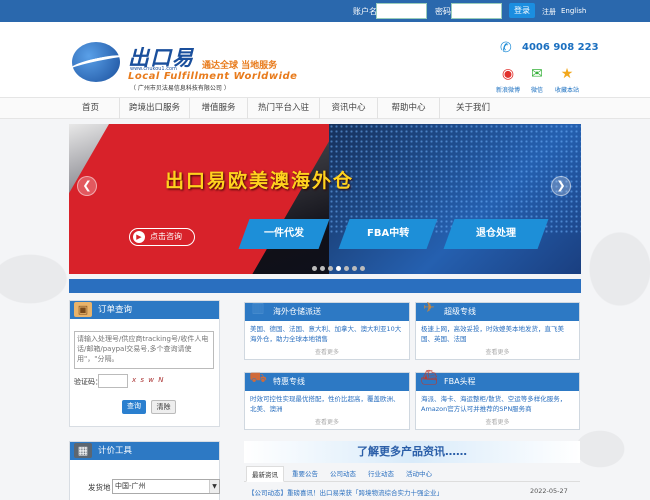 This screenshot has height=500, width=650. I want to click on origin-value: 中国-广州, so click(130, 486).